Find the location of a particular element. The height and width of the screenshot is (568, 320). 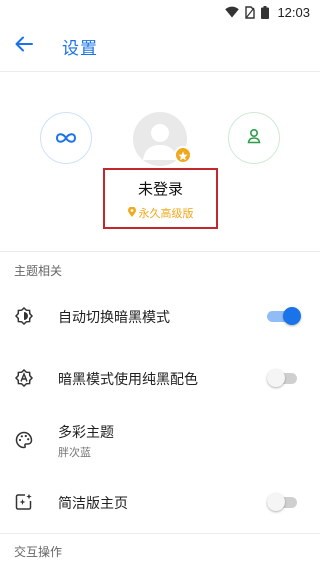

pure-black-toggle is located at coordinates (284, 378).